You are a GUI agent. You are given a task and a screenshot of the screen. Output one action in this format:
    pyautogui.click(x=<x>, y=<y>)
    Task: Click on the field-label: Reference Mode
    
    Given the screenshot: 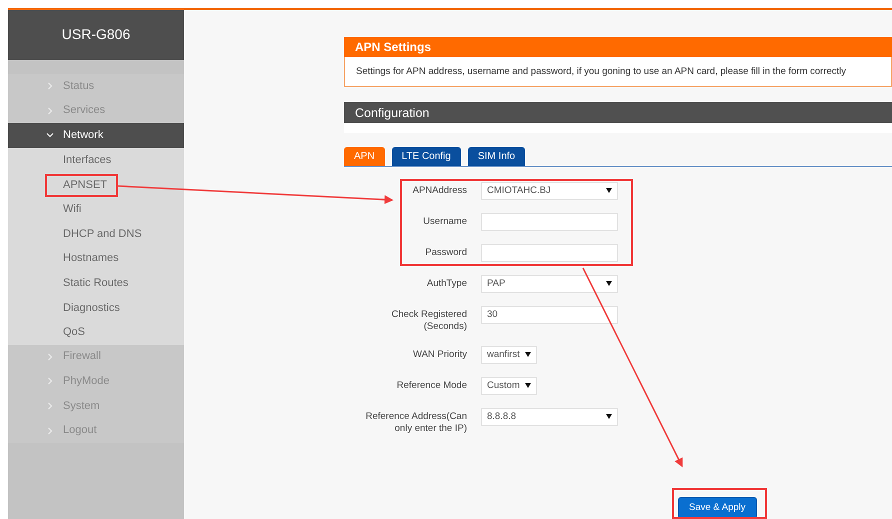 What is the action you would take?
    pyautogui.click(x=431, y=385)
    